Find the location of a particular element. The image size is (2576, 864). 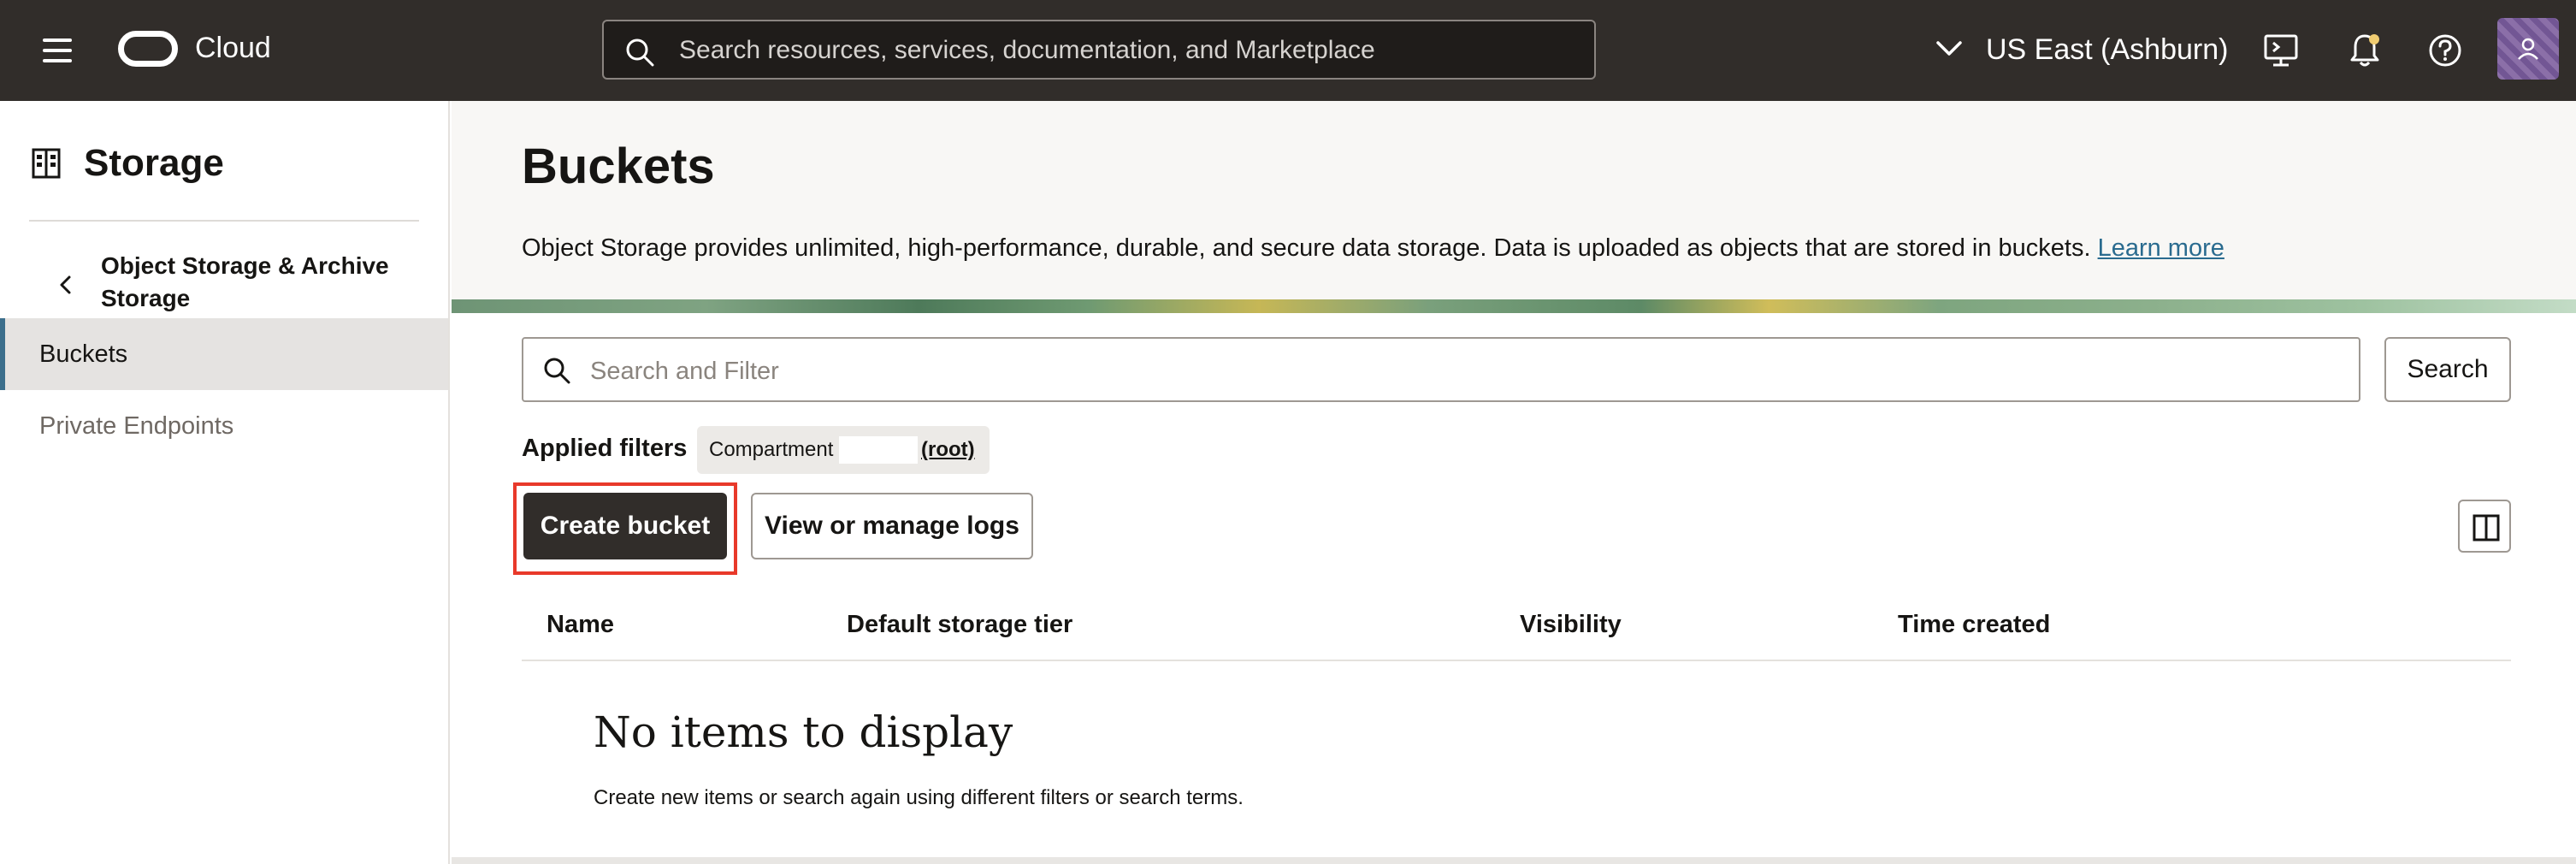

column-header-storage-tier: Default storage tier is located at coordinates (960, 624).